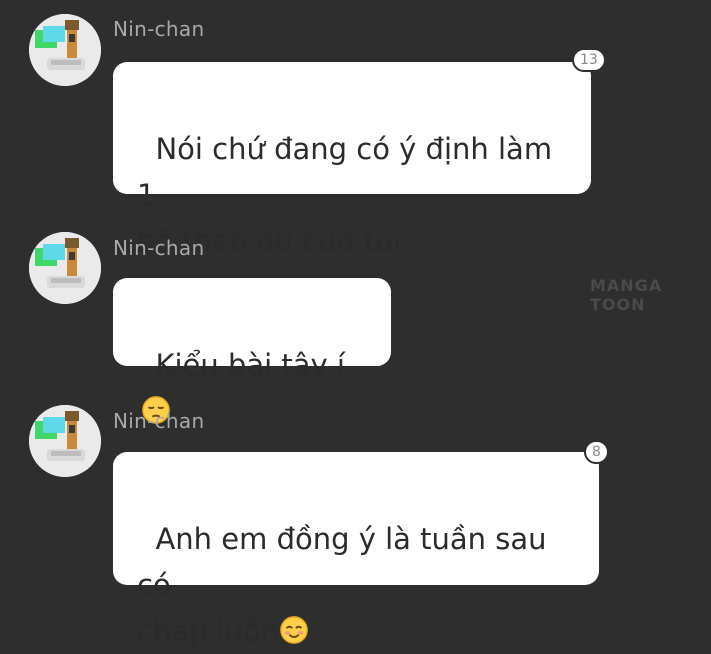 The height and width of the screenshot is (654, 711). Describe the element at coordinates (626, 295) in the screenshot. I see `watermark: MANGA TOON` at that location.